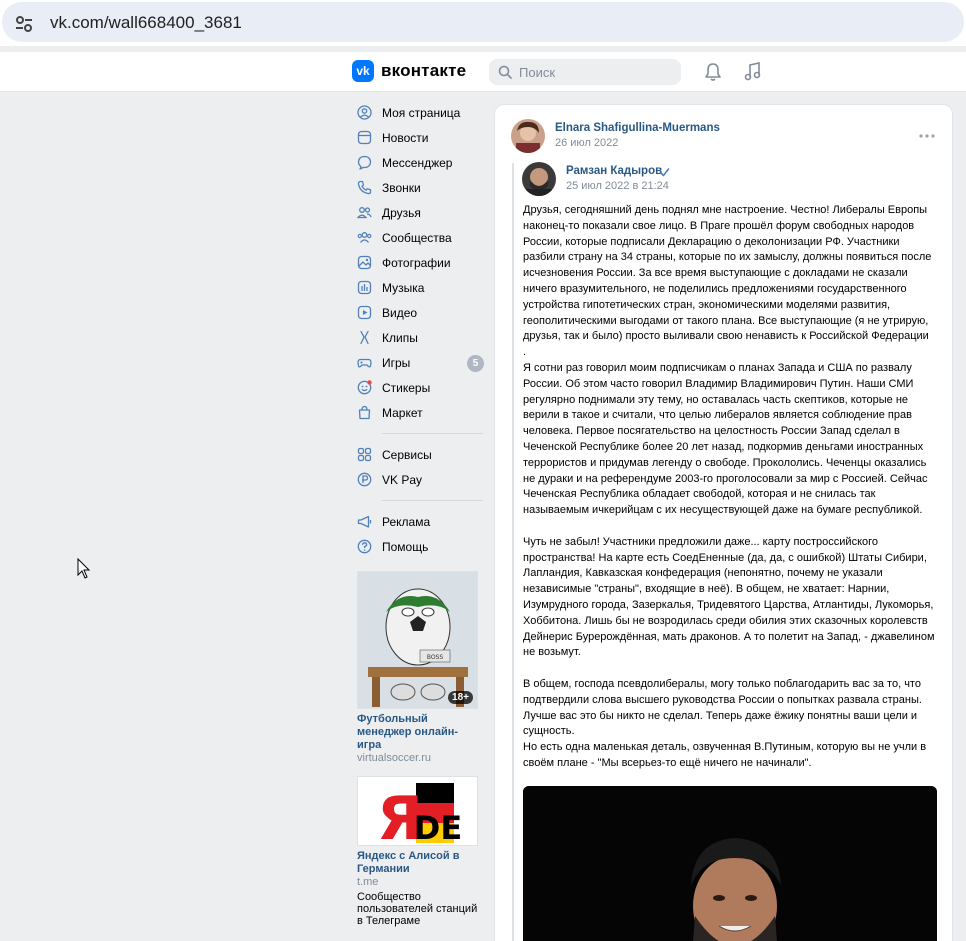  I want to click on ad-image-de: DE, so click(438, 827).